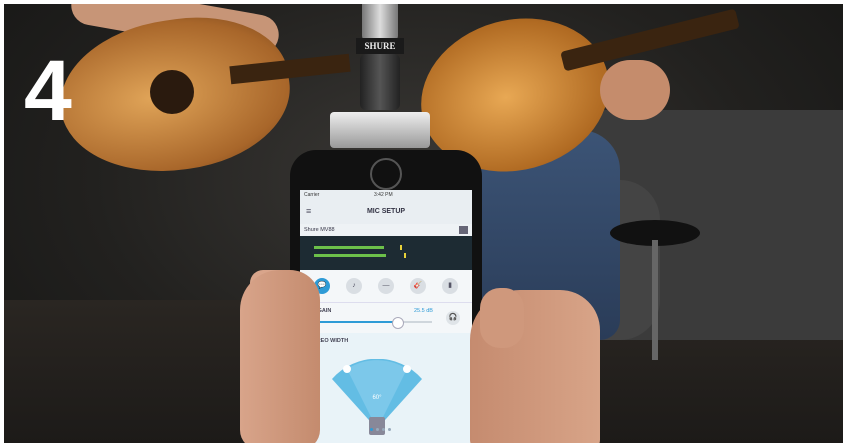 The width and height of the screenshot is (847, 447). What do you see at coordinates (635, 90) in the screenshot?
I see `guitarist-hand` at bounding box center [635, 90].